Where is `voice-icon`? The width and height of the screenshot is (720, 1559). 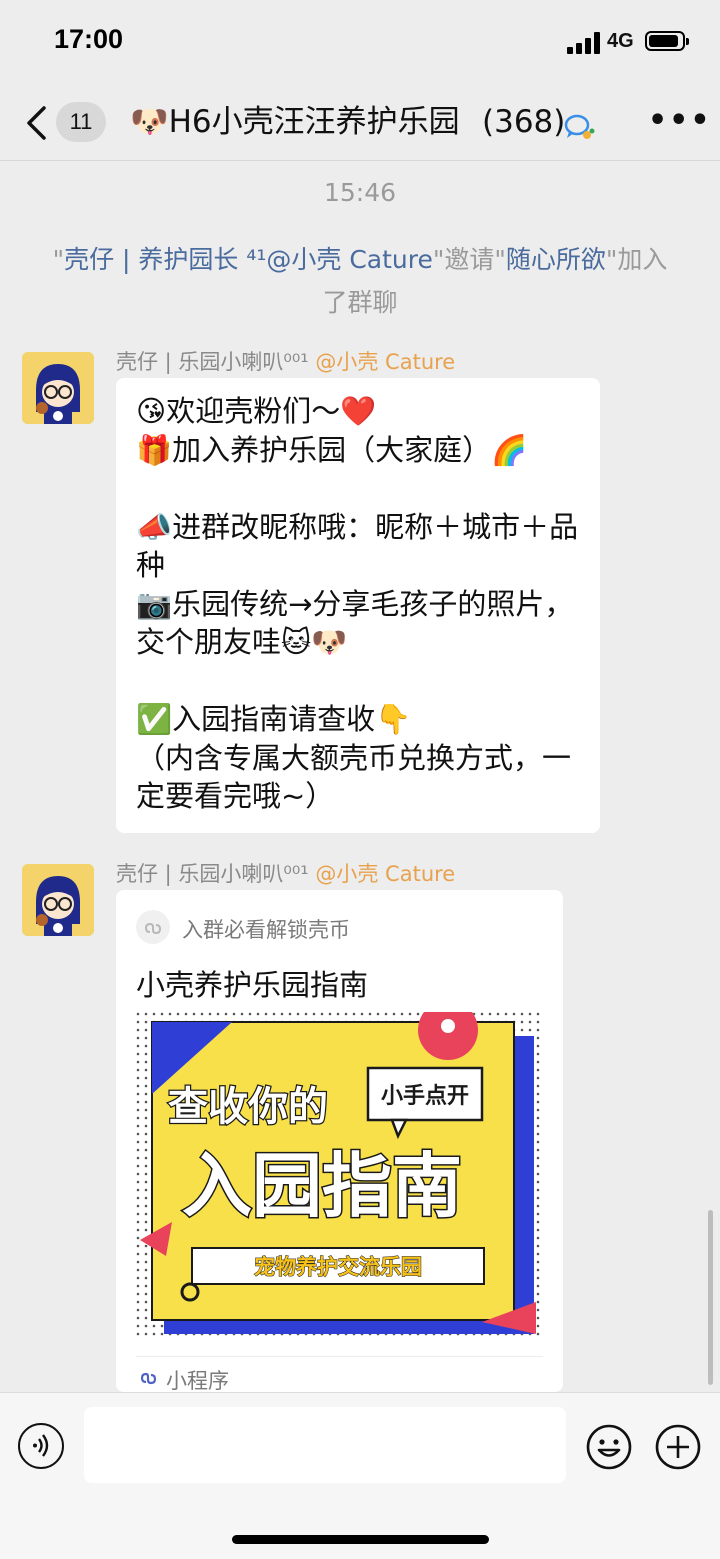 voice-icon is located at coordinates (41, 1445).